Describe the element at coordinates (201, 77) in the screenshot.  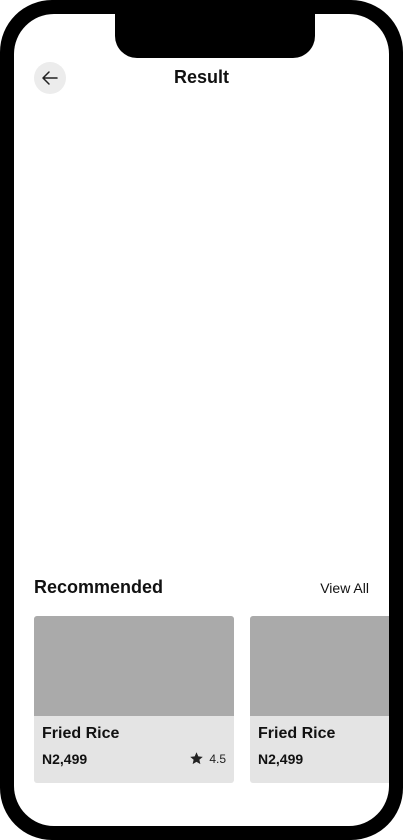
I see `page-title: Result` at that location.